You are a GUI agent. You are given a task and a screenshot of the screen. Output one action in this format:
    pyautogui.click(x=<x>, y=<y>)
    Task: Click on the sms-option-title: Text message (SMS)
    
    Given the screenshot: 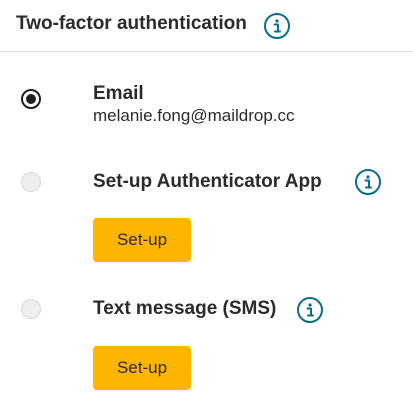 What is the action you would take?
    pyautogui.click(x=185, y=308)
    